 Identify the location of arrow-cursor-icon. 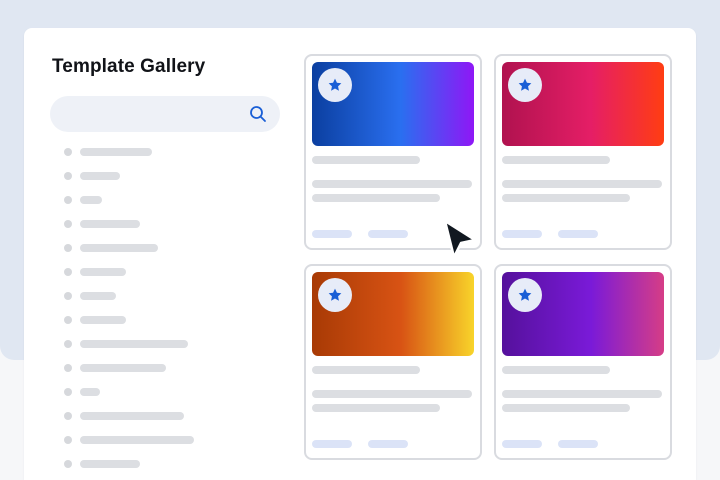
(460, 239).